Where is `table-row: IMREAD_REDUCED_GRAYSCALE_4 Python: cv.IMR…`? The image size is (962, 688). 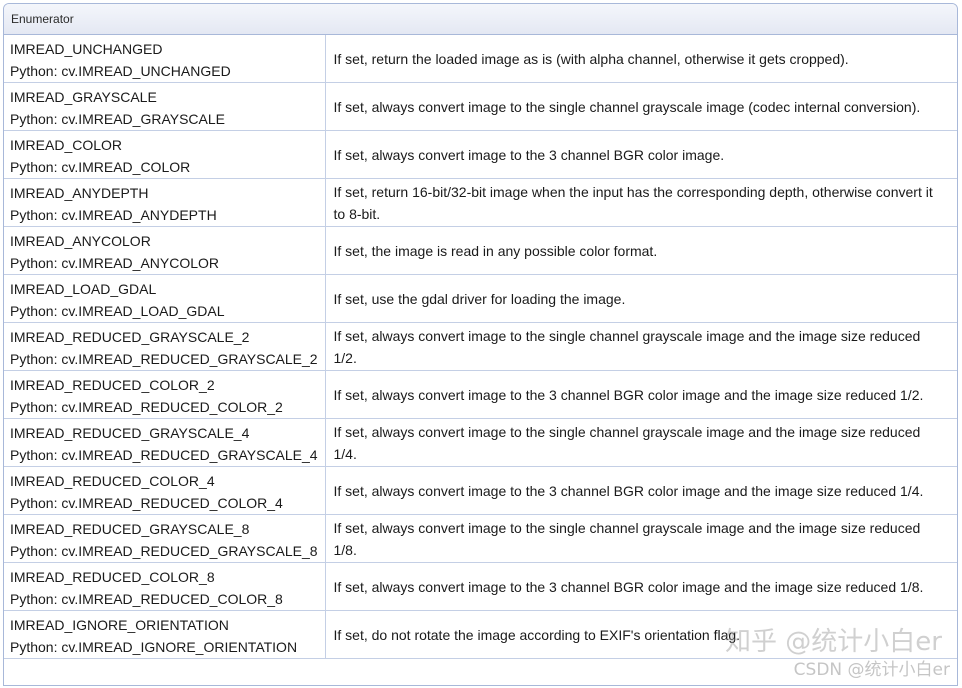 table-row: IMREAD_REDUCED_GRAYSCALE_4 Python: cv.IMR… is located at coordinates (480, 442).